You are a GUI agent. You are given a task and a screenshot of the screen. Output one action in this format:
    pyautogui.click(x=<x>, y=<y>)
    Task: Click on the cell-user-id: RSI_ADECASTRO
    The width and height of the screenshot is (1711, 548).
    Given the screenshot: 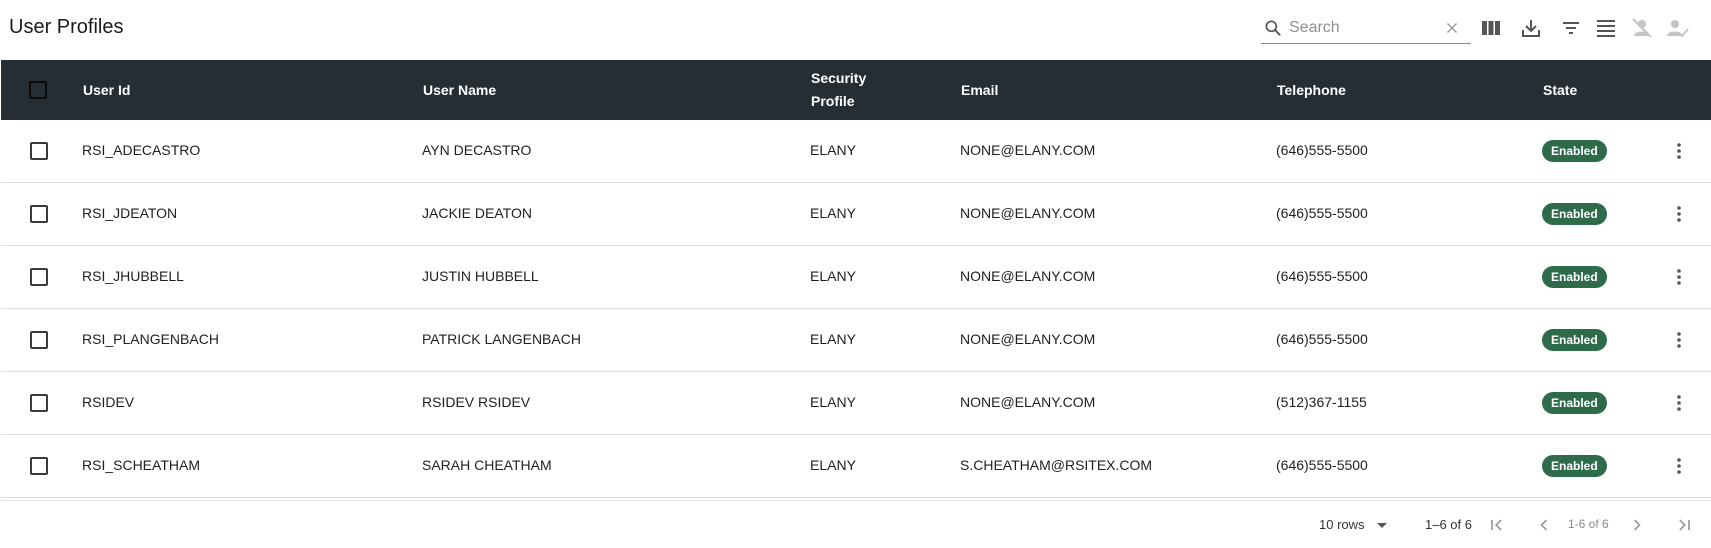 What is the action you would take?
    pyautogui.click(x=141, y=150)
    